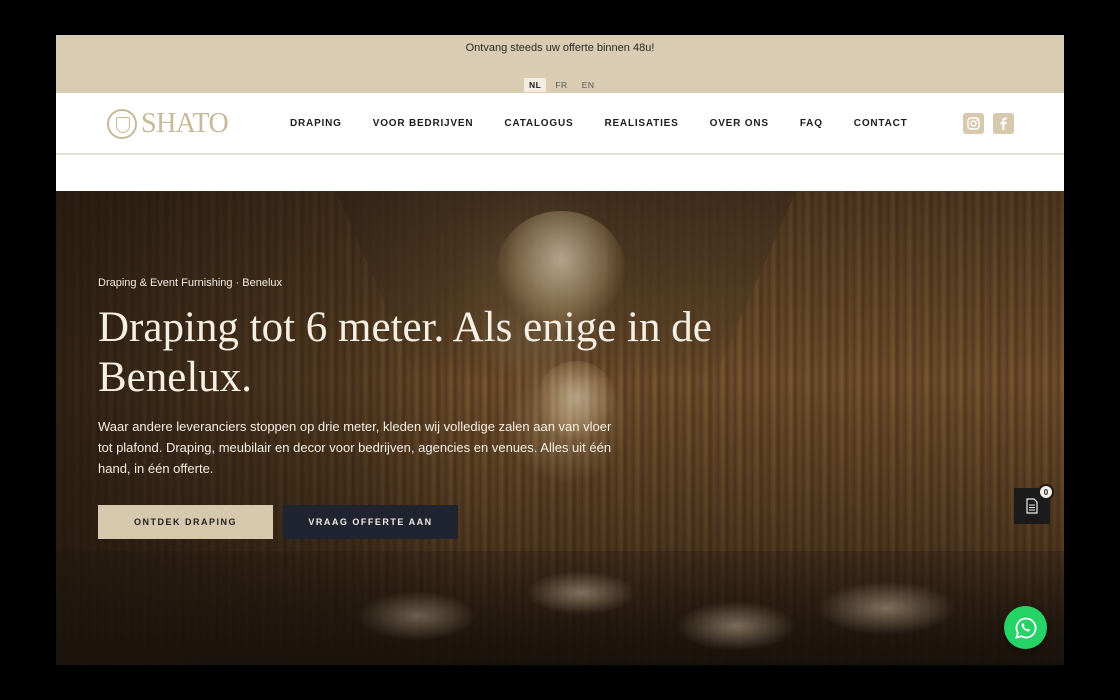 The height and width of the screenshot is (700, 1120). I want to click on nav-contact: CONTACT, so click(881, 123).